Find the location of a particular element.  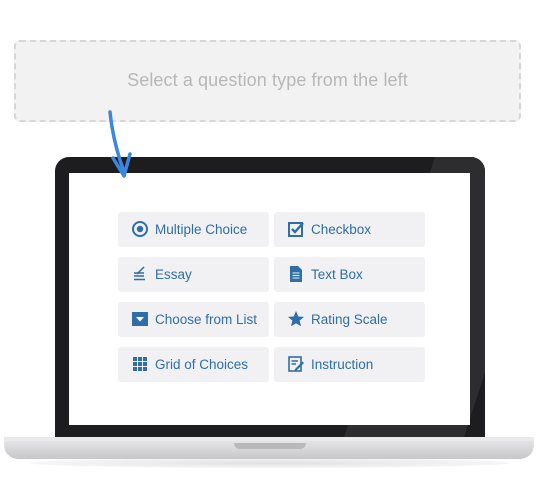

star-icon is located at coordinates (296, 319).